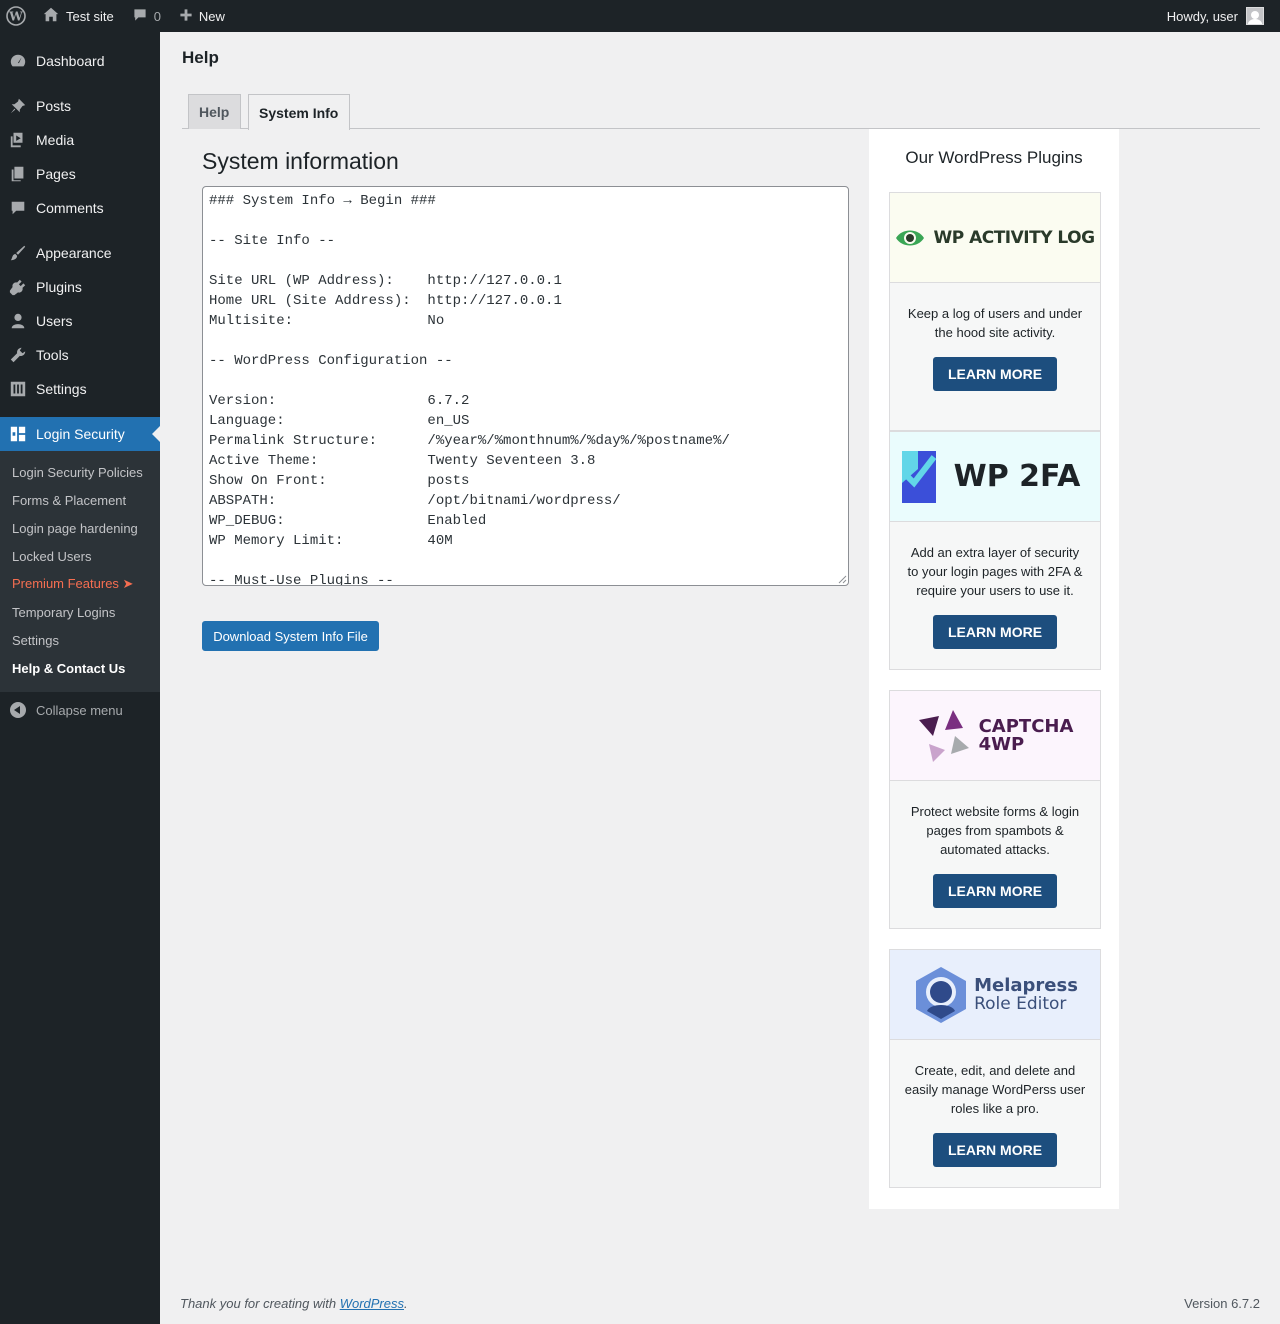  I want to click on wordpress-logo-icon: W, so click(16, 16).